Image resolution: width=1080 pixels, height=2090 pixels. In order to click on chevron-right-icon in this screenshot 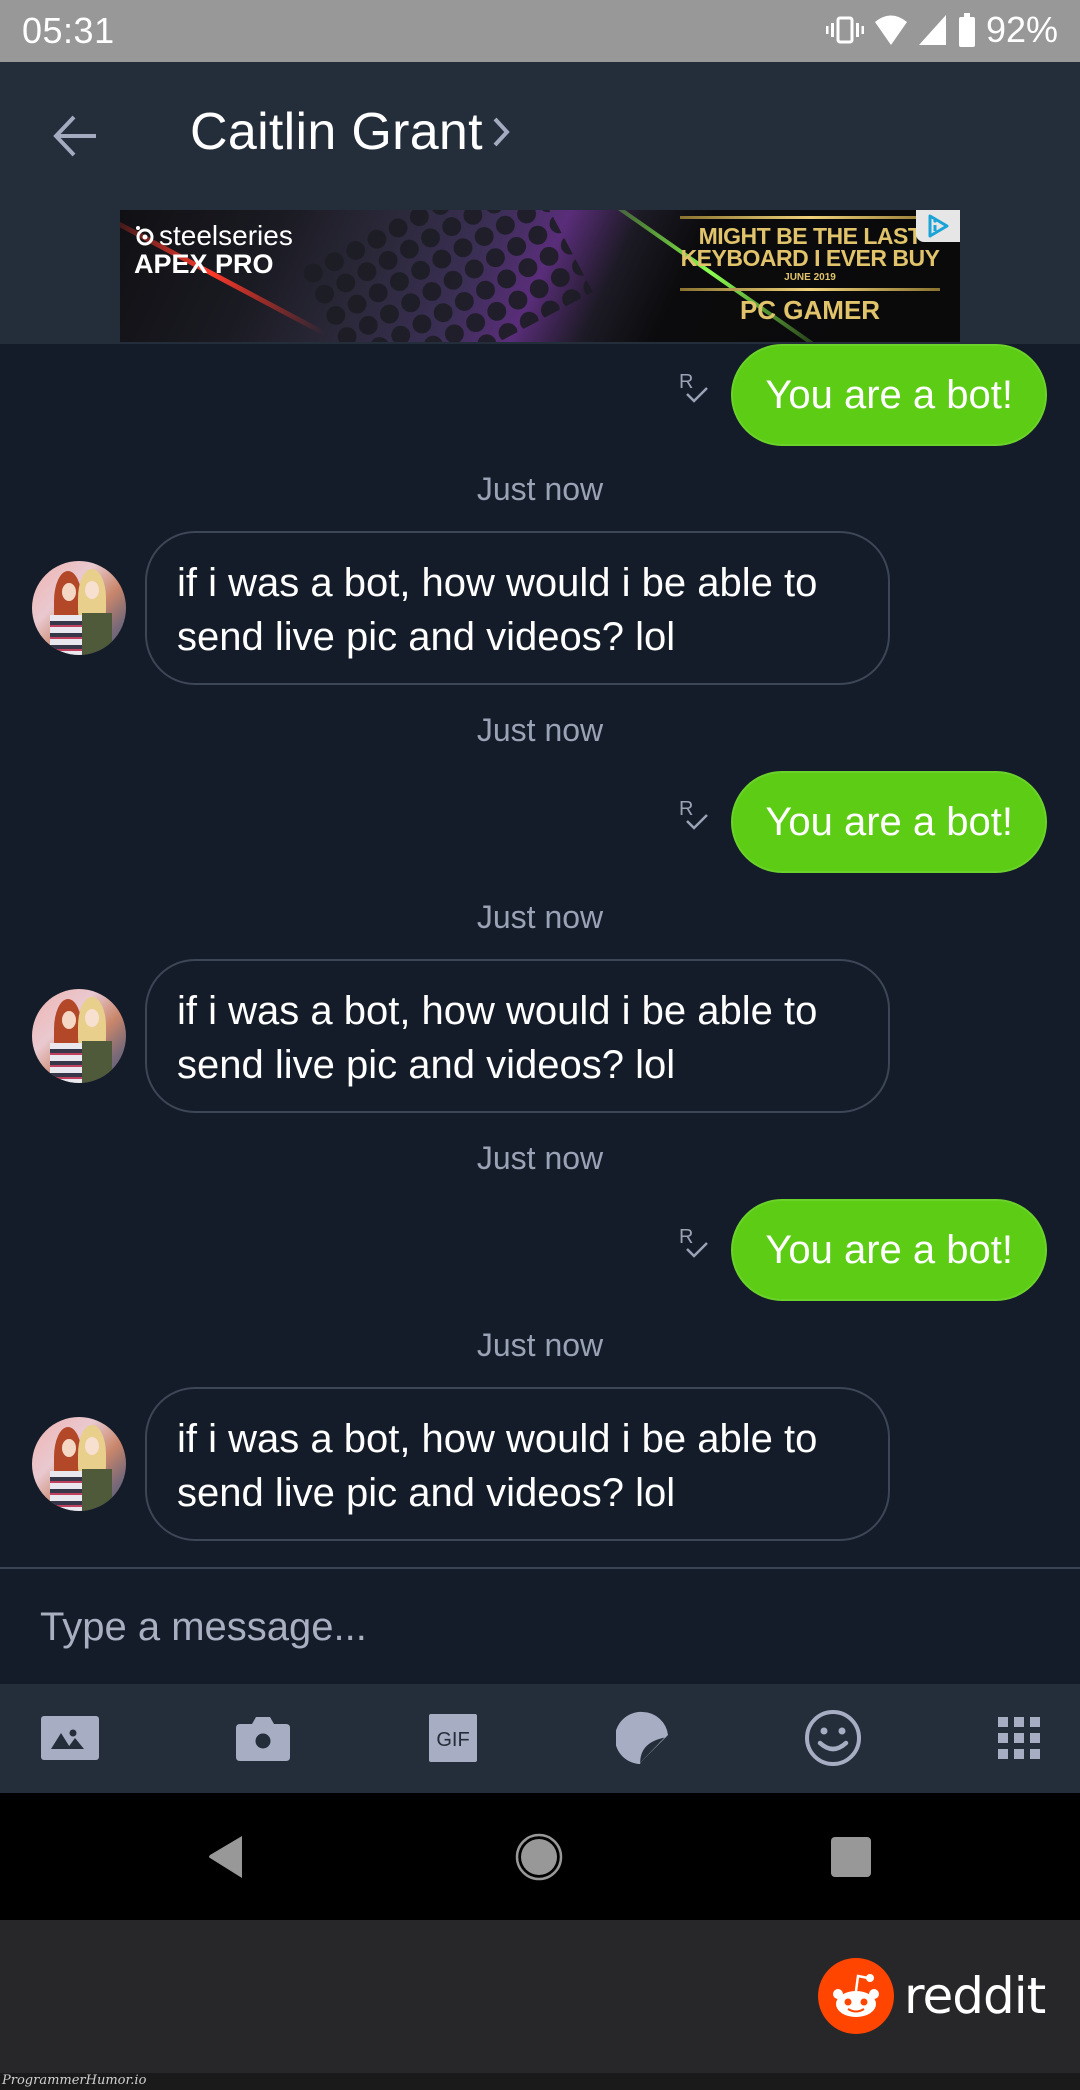, I will do `click(501, 132)`.